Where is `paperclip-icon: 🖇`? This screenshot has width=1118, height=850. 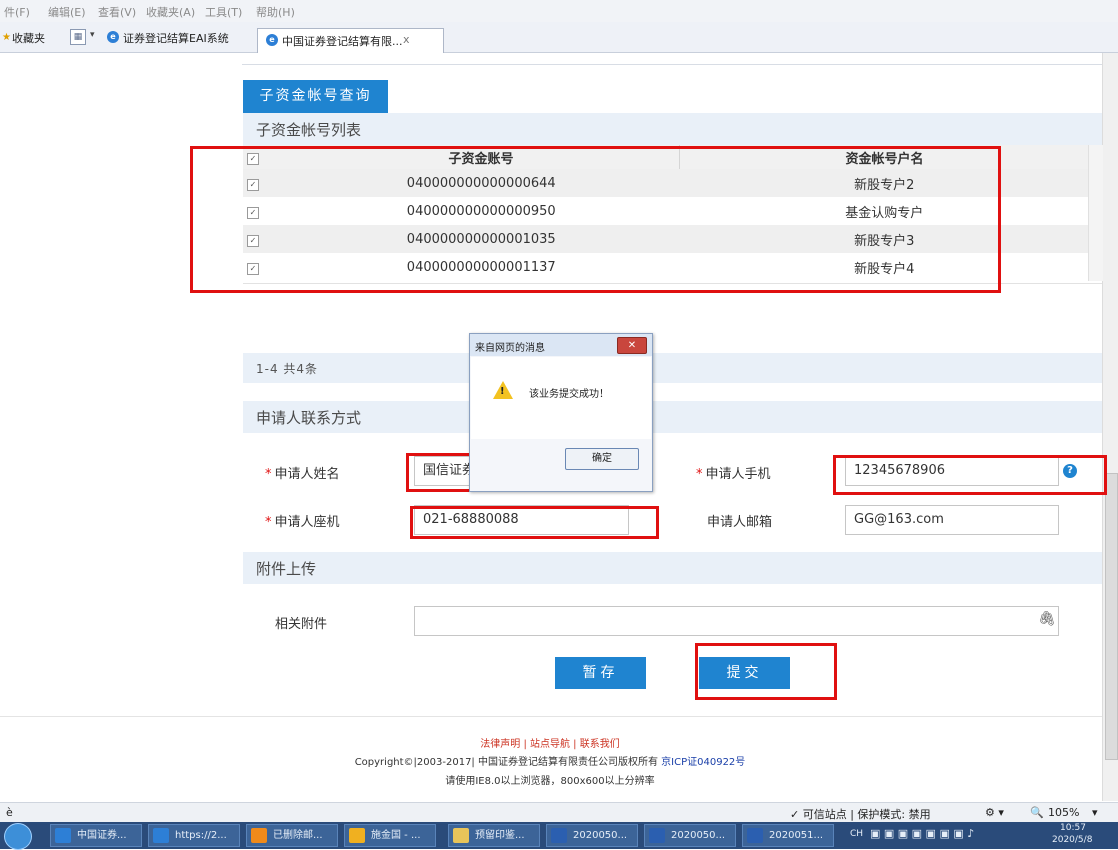
paperclip-icon: 🖇 is located at coordinates (1047, 619).